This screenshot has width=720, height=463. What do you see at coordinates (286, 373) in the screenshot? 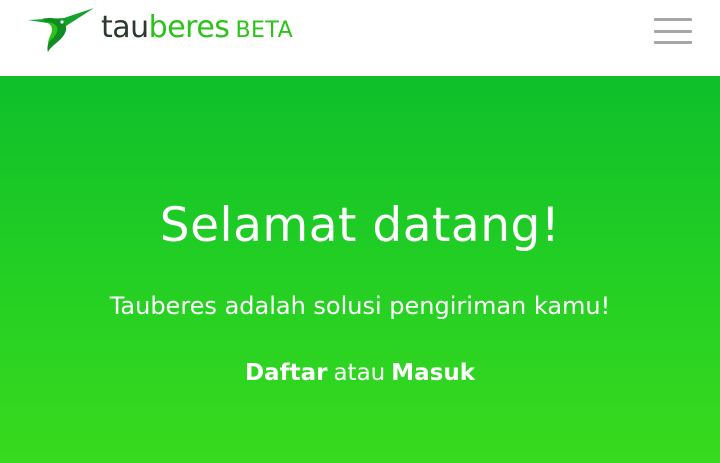
I see `register-link: Daftar` at bounding box center [286, 373].